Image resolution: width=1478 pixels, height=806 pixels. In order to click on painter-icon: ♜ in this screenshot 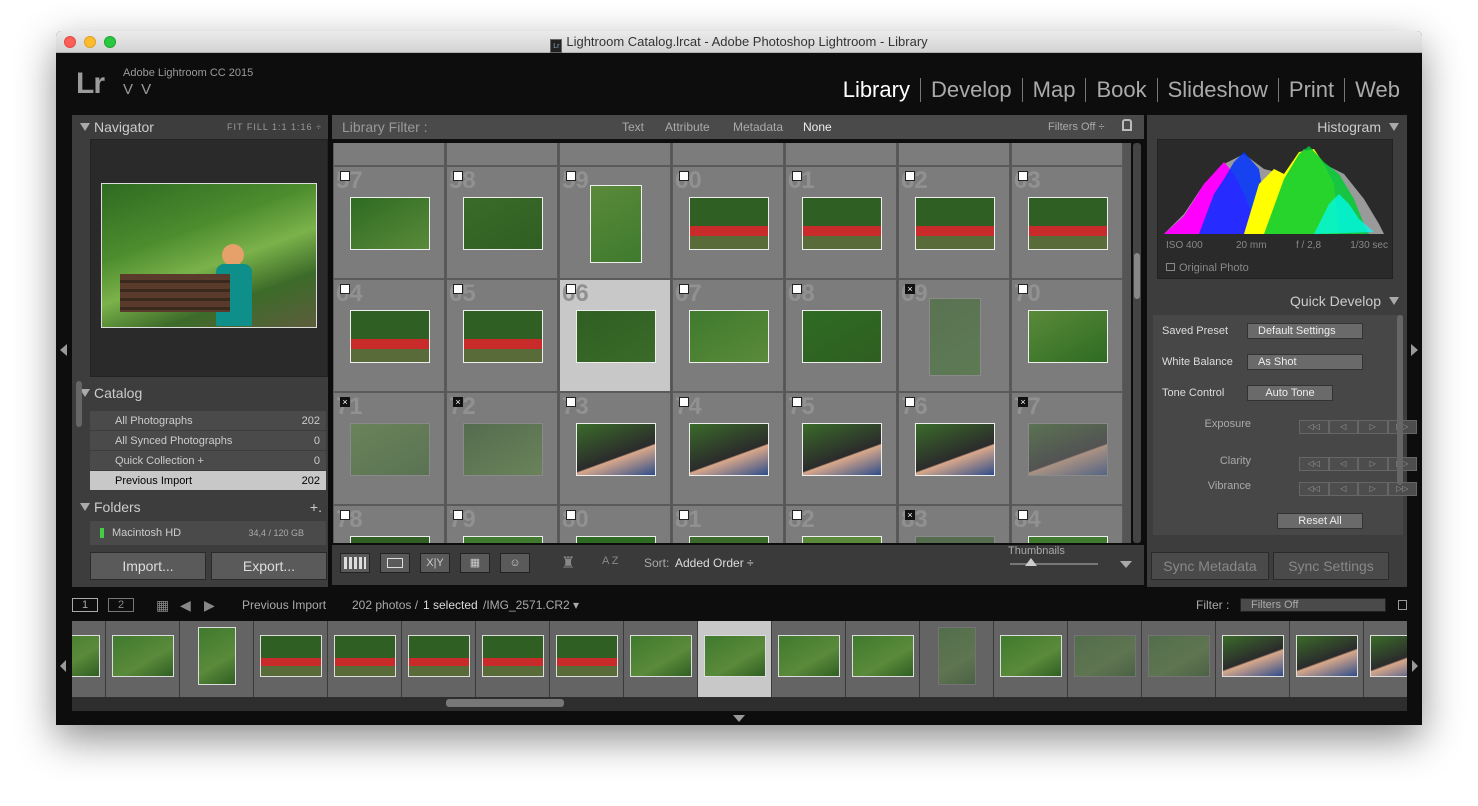, I will do `click(568, 563)`.